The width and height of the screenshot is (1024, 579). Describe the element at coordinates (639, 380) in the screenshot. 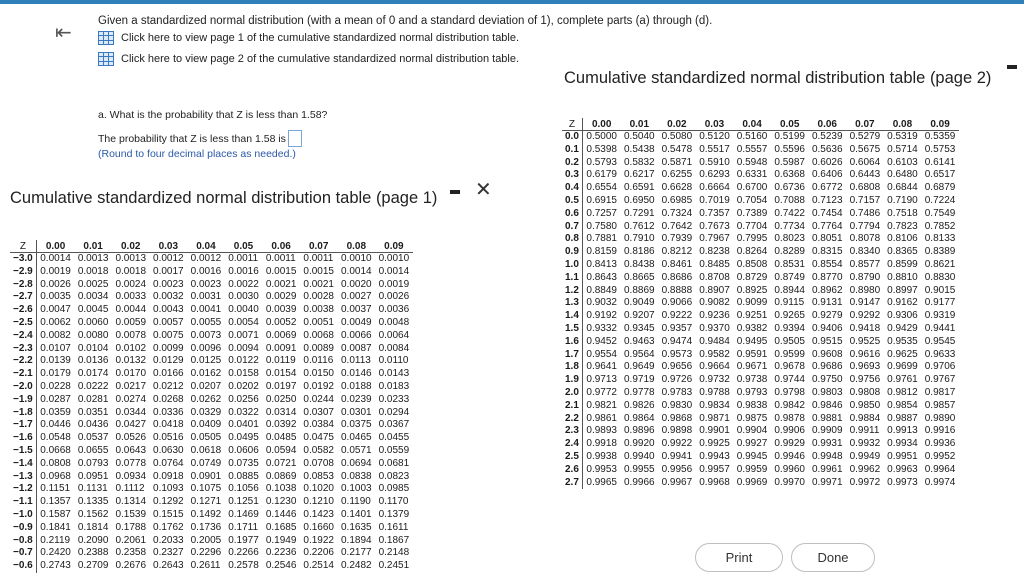

I see `probability-cell: 0.9719` at that location.